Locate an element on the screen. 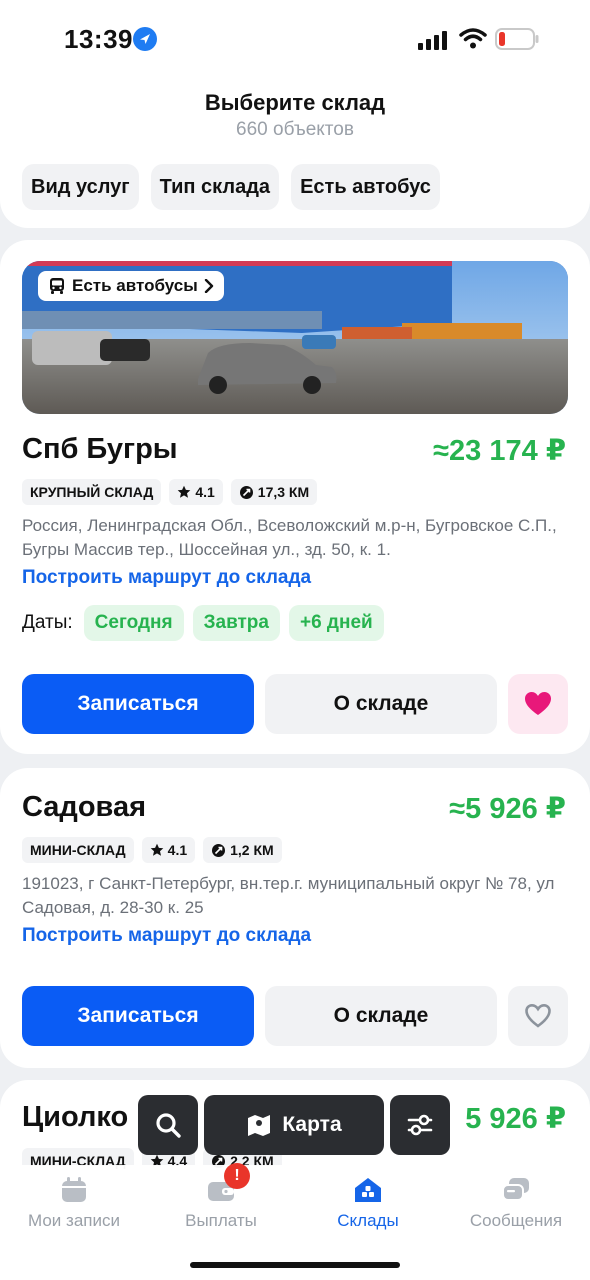  objects-count: 660 объектов is located at coordinates (295, 129).